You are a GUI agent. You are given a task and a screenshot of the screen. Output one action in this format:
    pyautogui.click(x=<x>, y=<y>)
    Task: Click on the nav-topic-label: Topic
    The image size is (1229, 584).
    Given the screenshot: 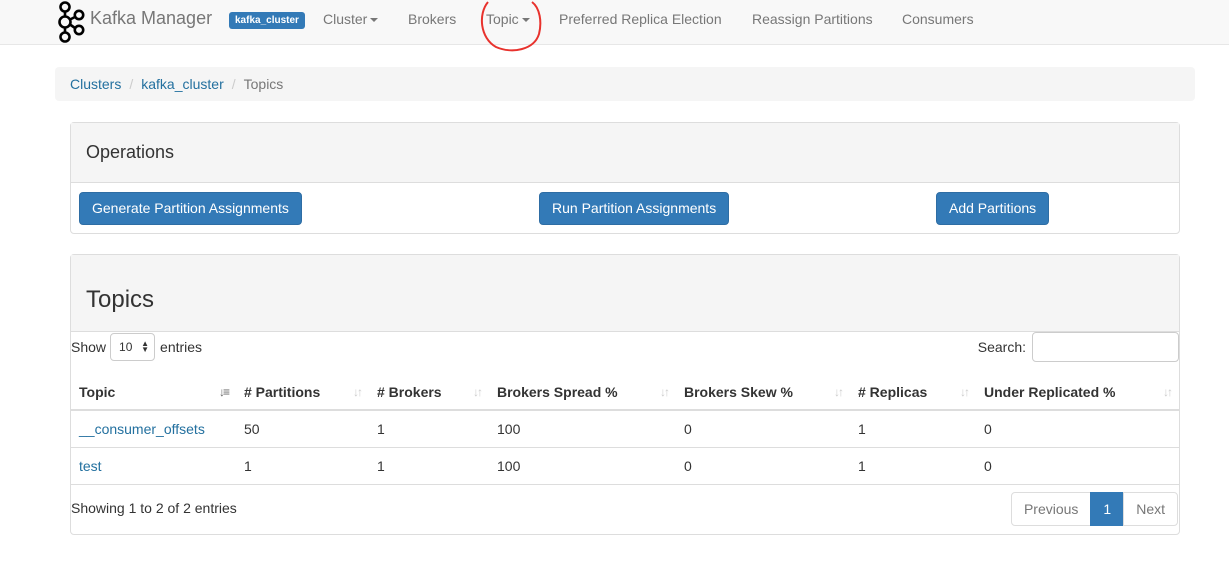 What is the action you would take?
    pyautogui.click(x=502, y=19)
    